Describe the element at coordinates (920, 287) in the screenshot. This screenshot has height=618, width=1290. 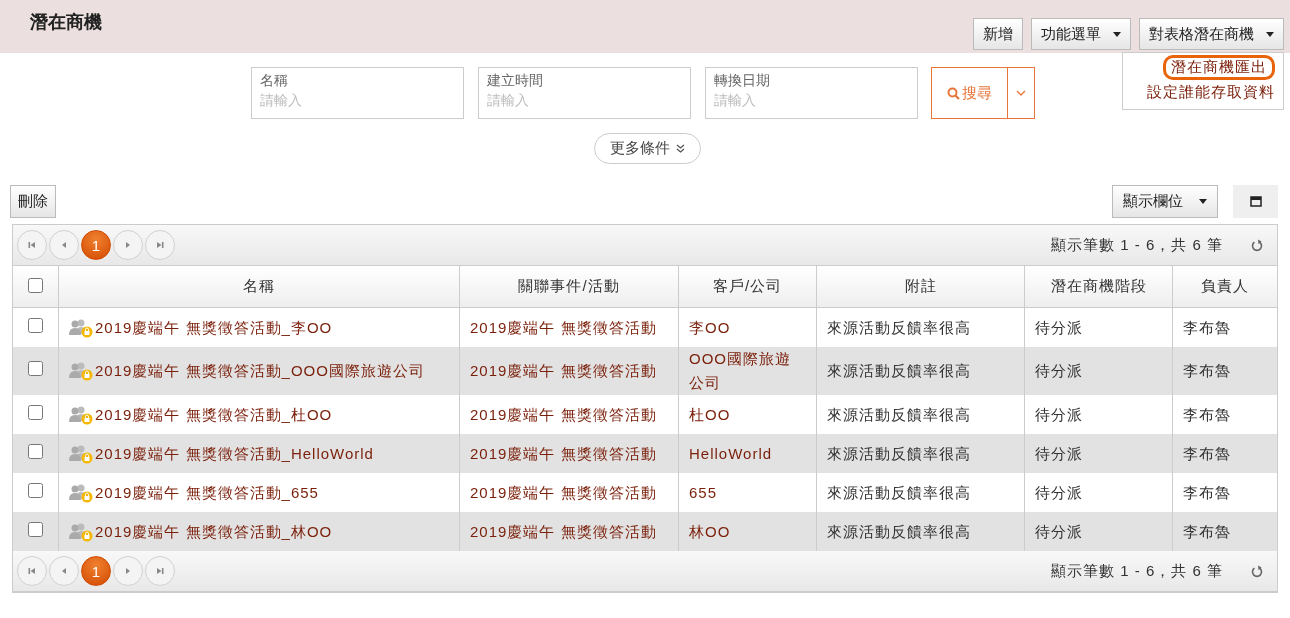
I see `column-header: 附註` at that location.